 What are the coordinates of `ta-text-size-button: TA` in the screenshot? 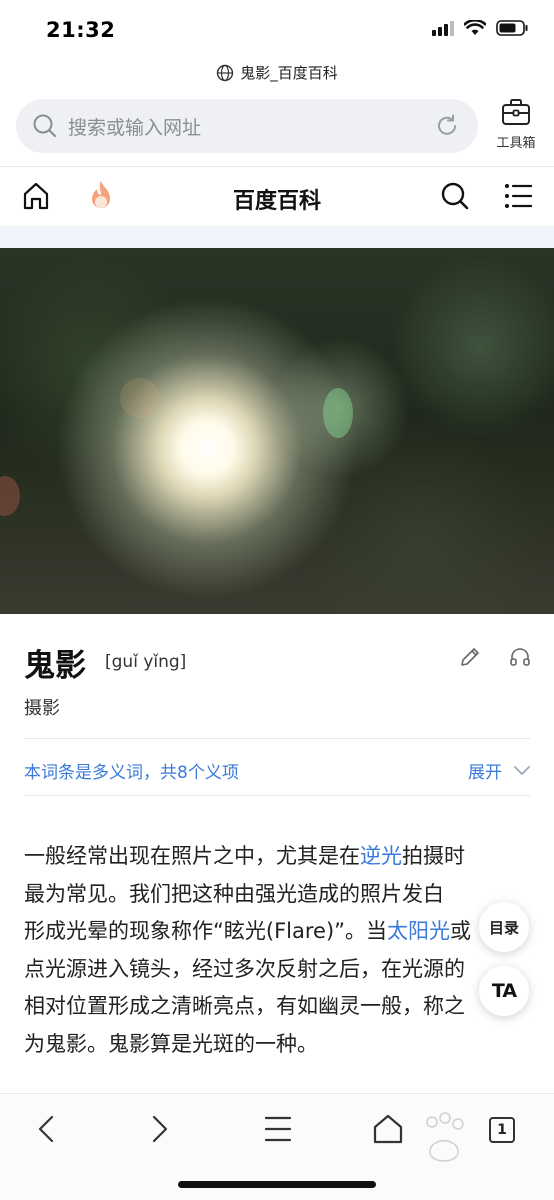 It's located at (504, 991).